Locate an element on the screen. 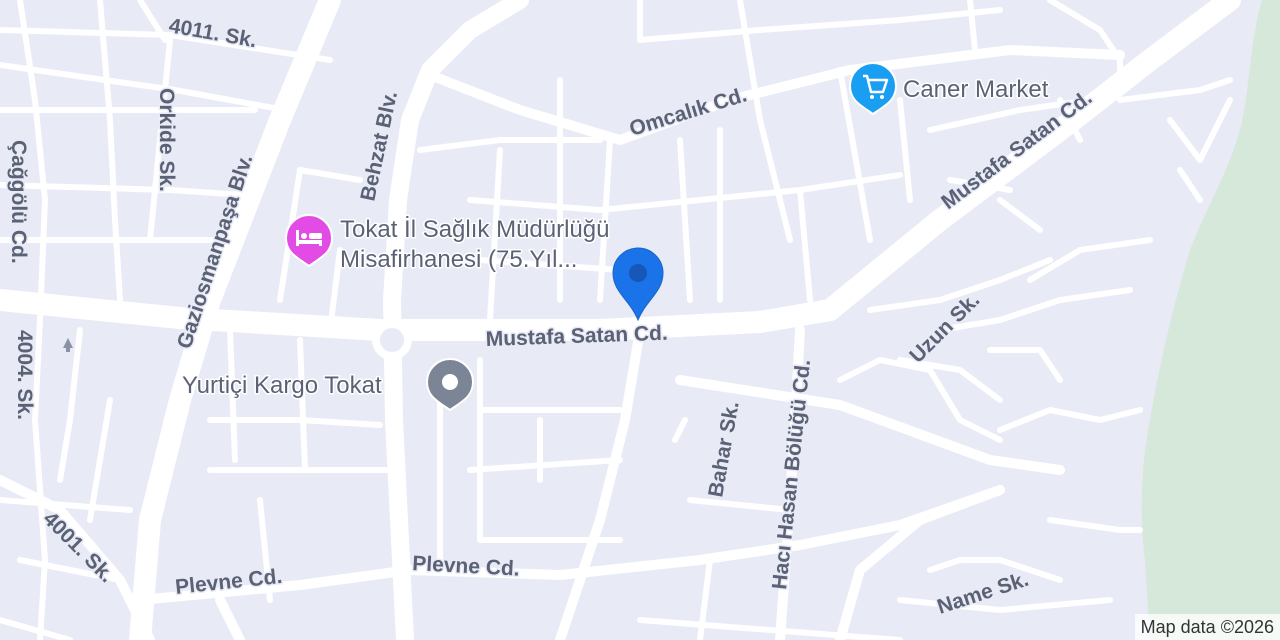 This screenshot has width=1280, height=640. street-label-bahar: Bahar Sk. is located at coordinates (723, 448).